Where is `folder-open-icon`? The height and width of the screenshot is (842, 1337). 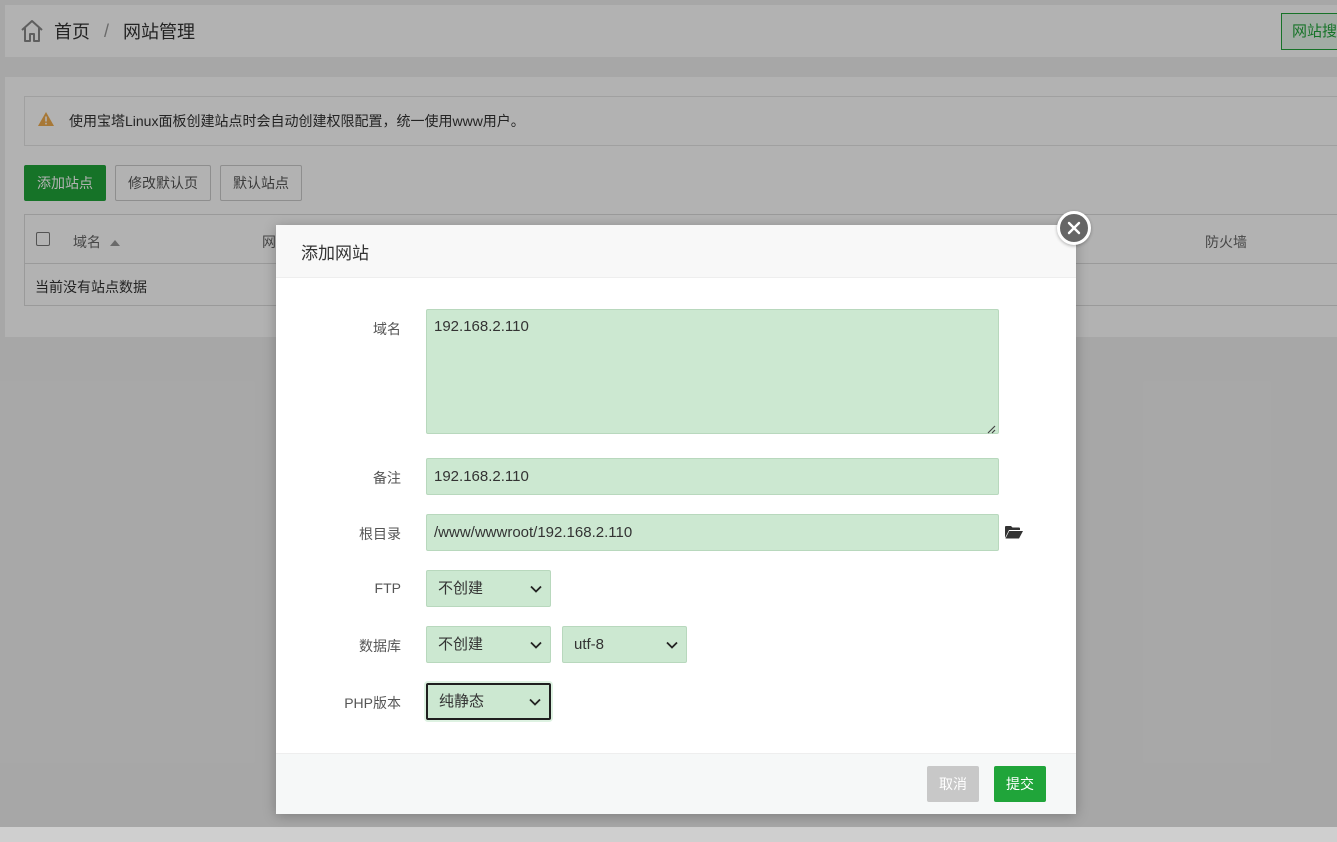 folder-open-icon is located at coordinates (1014, 532).